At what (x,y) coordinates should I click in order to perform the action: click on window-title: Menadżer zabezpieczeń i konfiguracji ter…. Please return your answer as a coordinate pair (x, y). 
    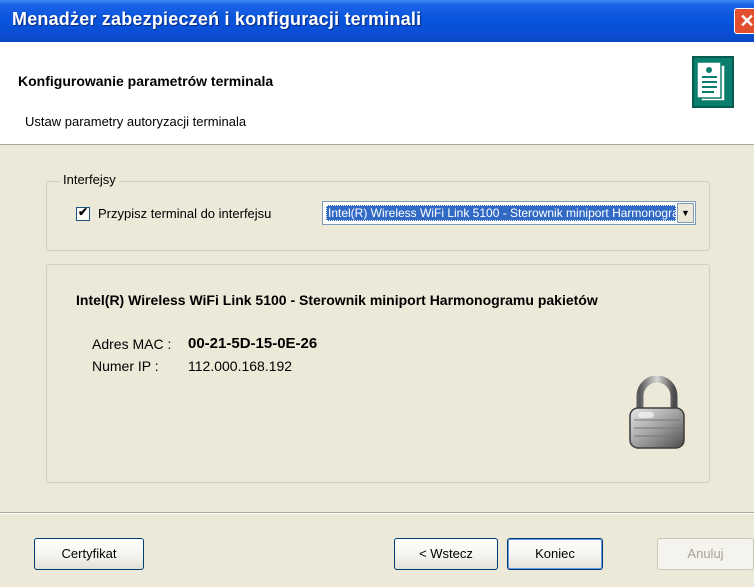
    Looking at the image, I should click on (217, 19).